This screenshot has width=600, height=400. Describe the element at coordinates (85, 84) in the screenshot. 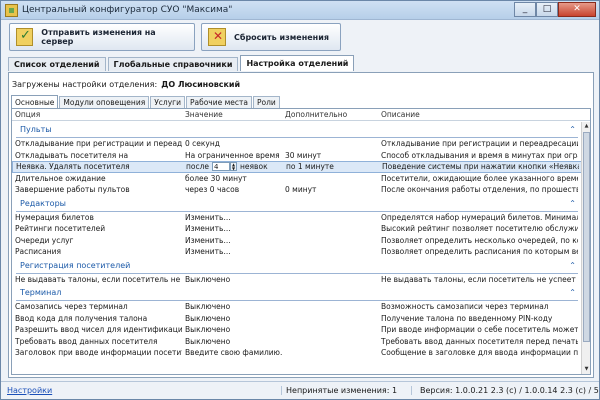

I see `loaded-label: Загружены настройки отделения:` at that location.